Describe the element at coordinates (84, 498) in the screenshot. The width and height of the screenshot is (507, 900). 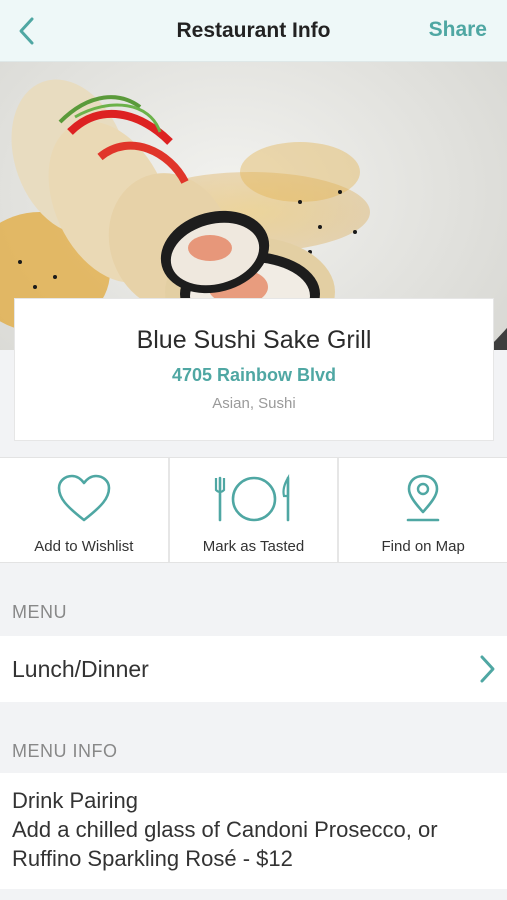
I see `heart-icon` at that location.